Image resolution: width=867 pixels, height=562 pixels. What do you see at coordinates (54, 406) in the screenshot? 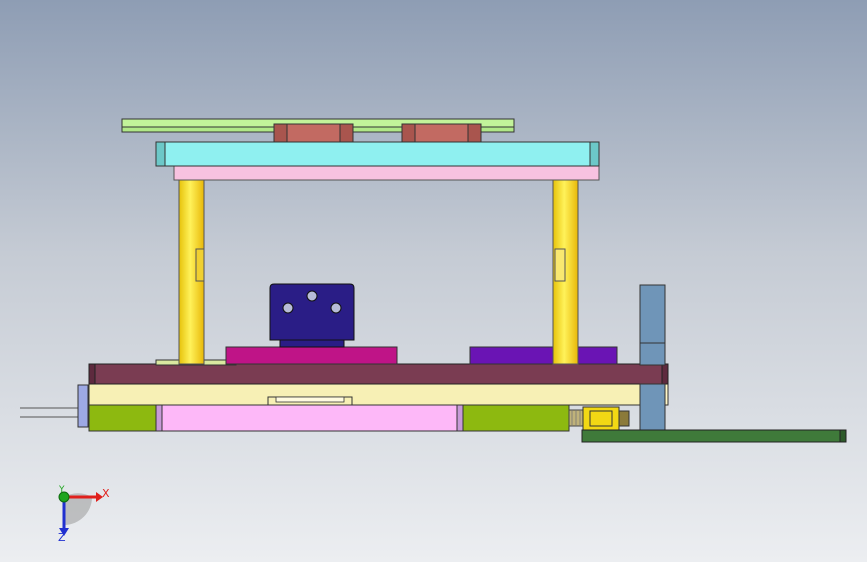
I see `rod-left` at bounding box center [54, 406].